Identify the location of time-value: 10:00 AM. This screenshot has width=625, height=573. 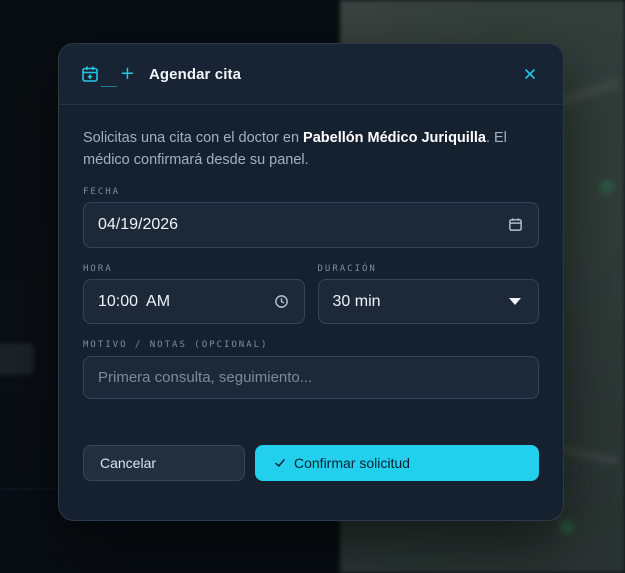
(134, 301).